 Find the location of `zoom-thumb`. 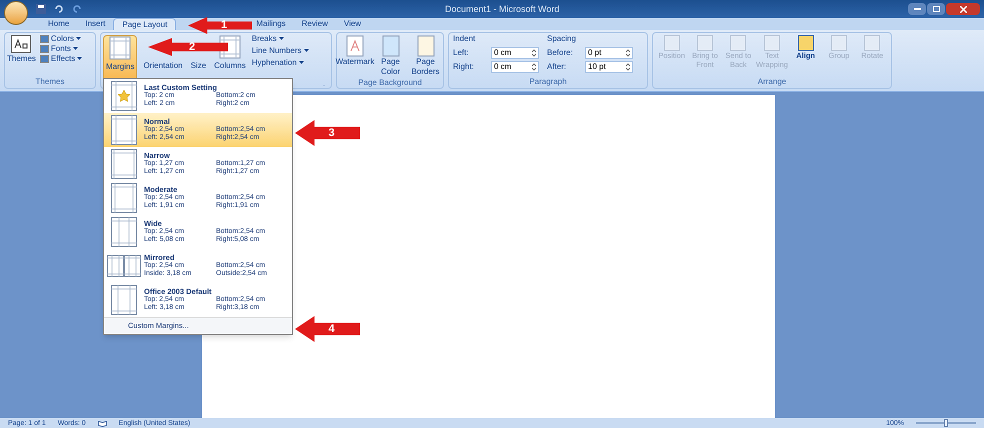

zoom-thumb is located at coordinates (946, 423).